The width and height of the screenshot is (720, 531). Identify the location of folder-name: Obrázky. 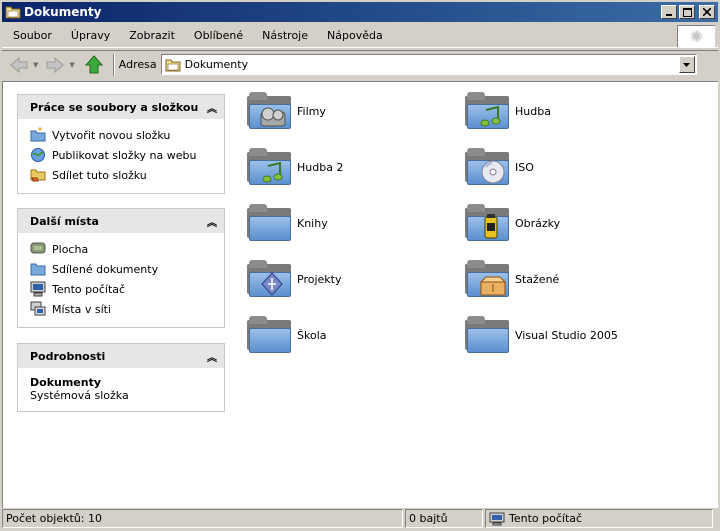
(538, 223).